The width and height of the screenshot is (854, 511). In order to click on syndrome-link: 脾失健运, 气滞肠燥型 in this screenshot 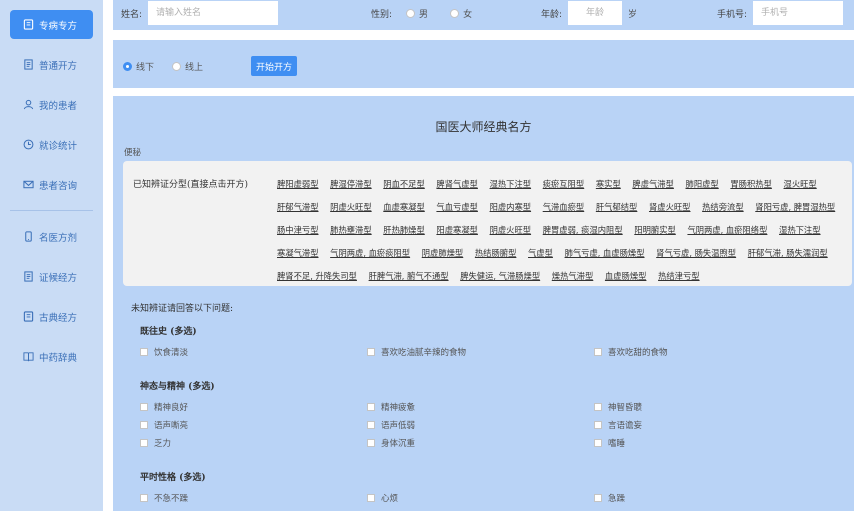, I will do `click(500, 276)`.